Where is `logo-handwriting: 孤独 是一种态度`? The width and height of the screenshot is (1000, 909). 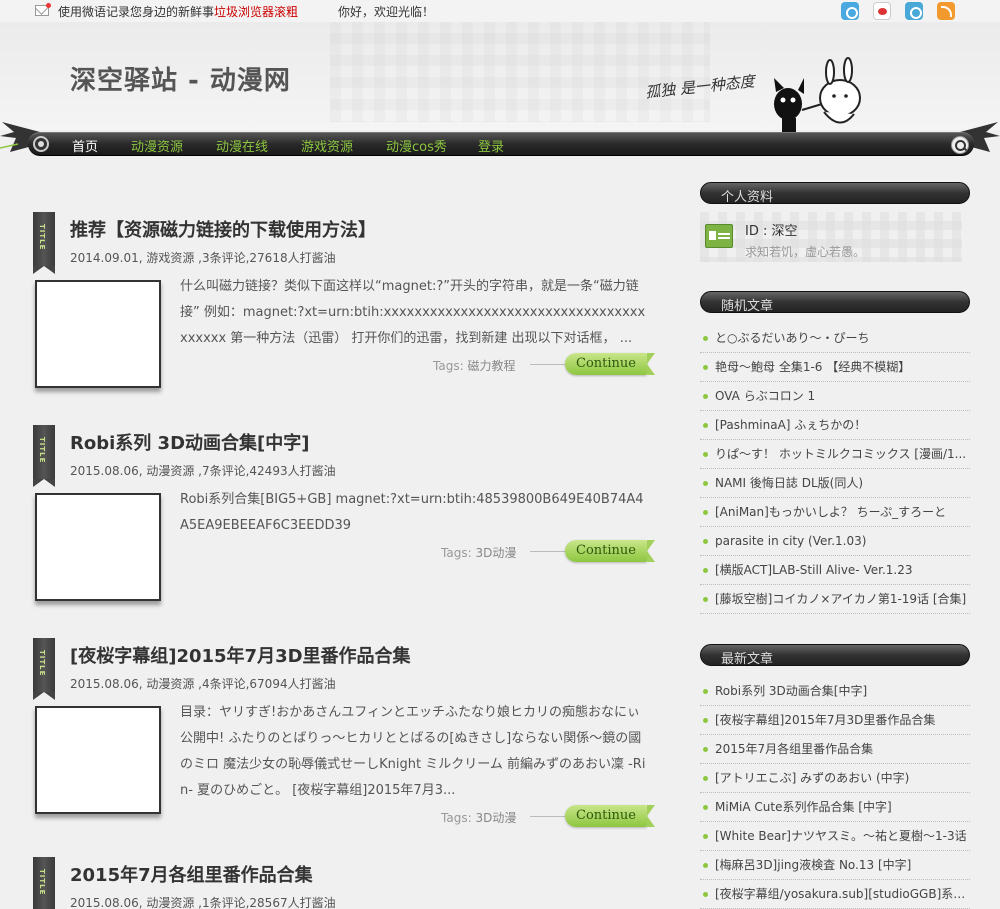 logo-handwriting: 孤独 是一种态度 is located at coordinates (700, 87).